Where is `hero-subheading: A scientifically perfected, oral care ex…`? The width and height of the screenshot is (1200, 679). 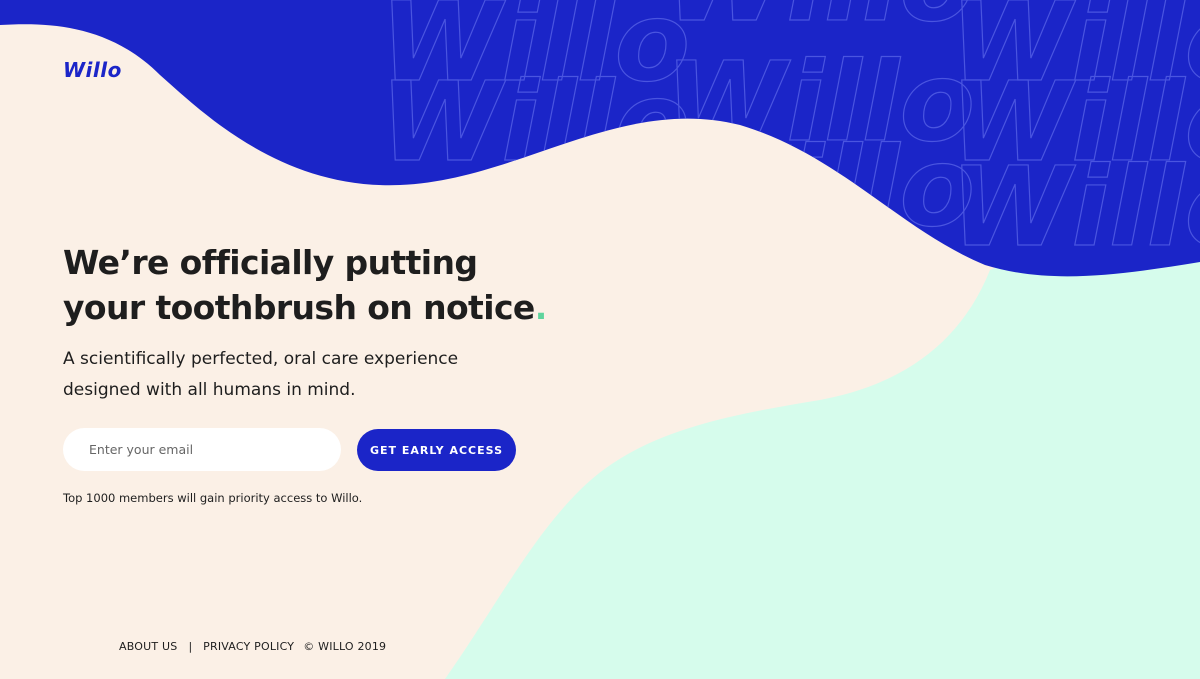 hero-subheading: A scientifically perfected, oral care ex… is located at coordinates (273, 375).